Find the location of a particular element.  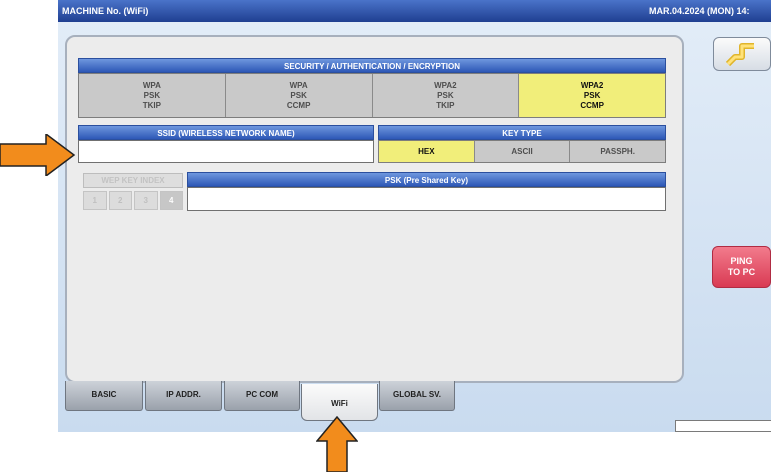

return-arrow-icon is located at coordinates (740, 55).